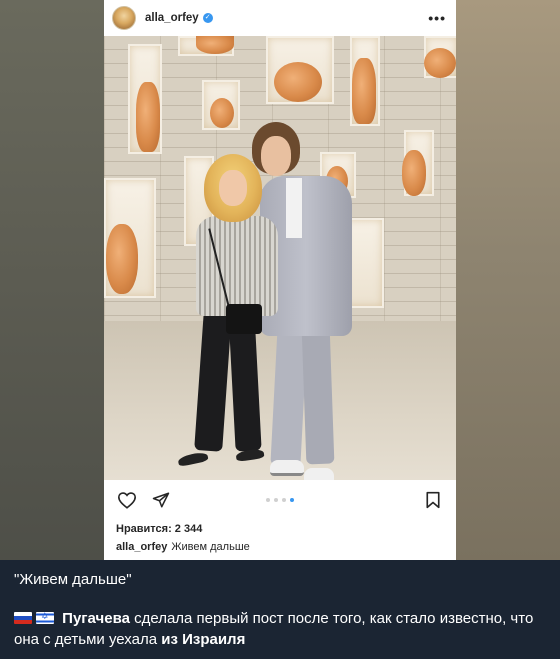 The height and width of the screenshot is (659, 560). Describe the element at coordinates (210, 547) in the screenshot. I see `caption-text: Живем дальше` at that location.